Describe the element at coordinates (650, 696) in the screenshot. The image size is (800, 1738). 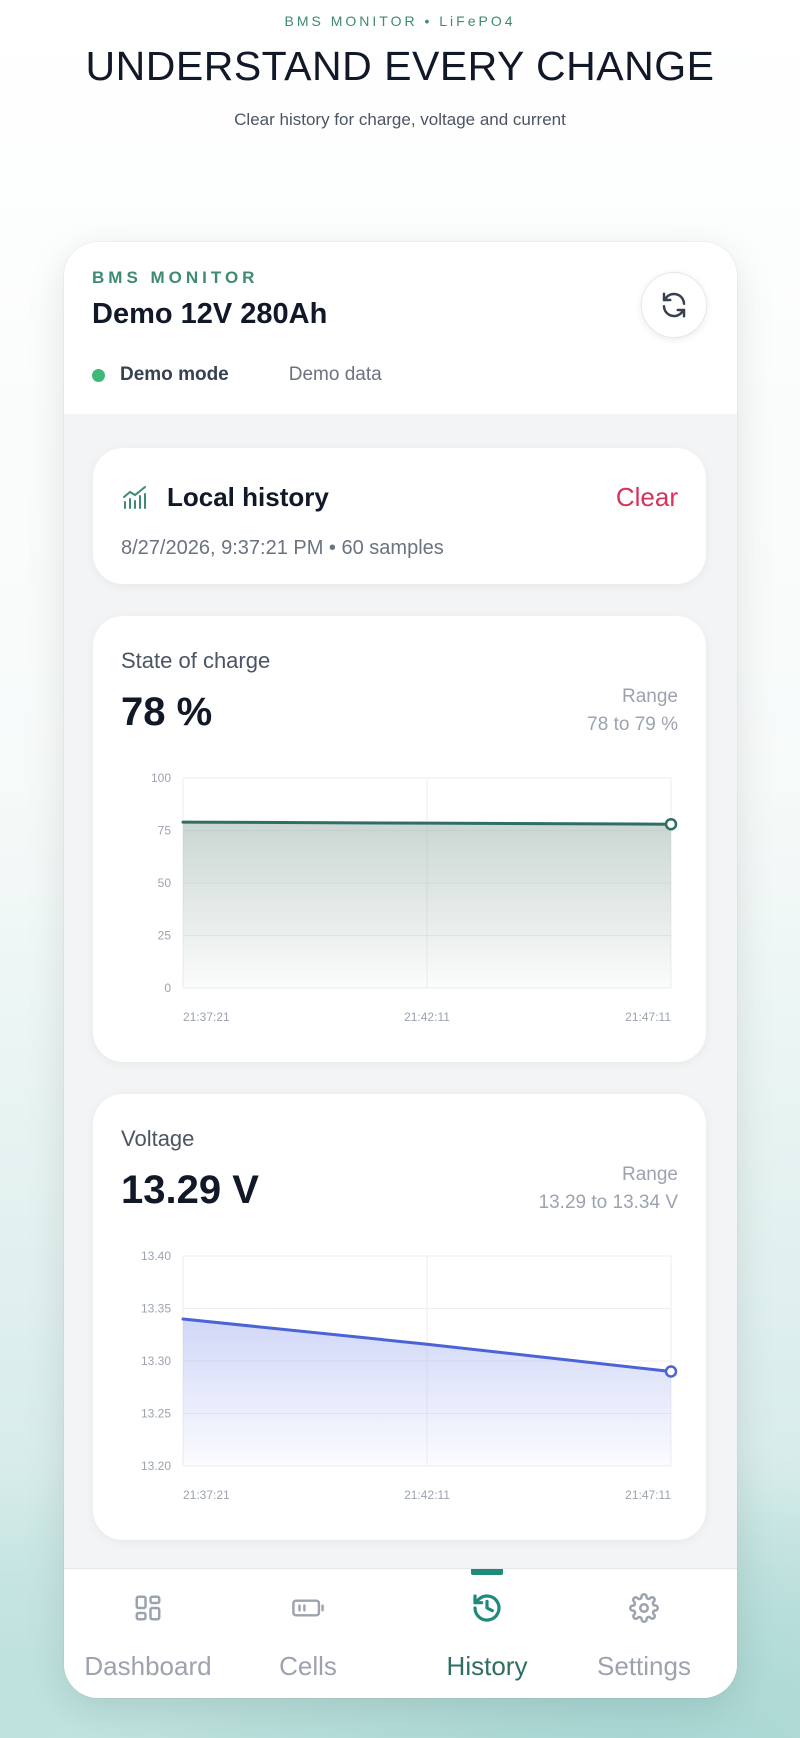
I see `soc-range-label: Range` at that location.